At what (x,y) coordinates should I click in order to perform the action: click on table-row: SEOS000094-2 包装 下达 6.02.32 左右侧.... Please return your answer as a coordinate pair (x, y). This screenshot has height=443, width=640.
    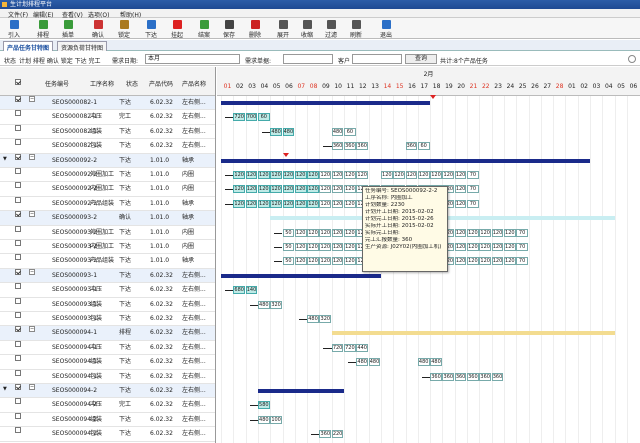
    Looking at the image, I should click on (107, 434).